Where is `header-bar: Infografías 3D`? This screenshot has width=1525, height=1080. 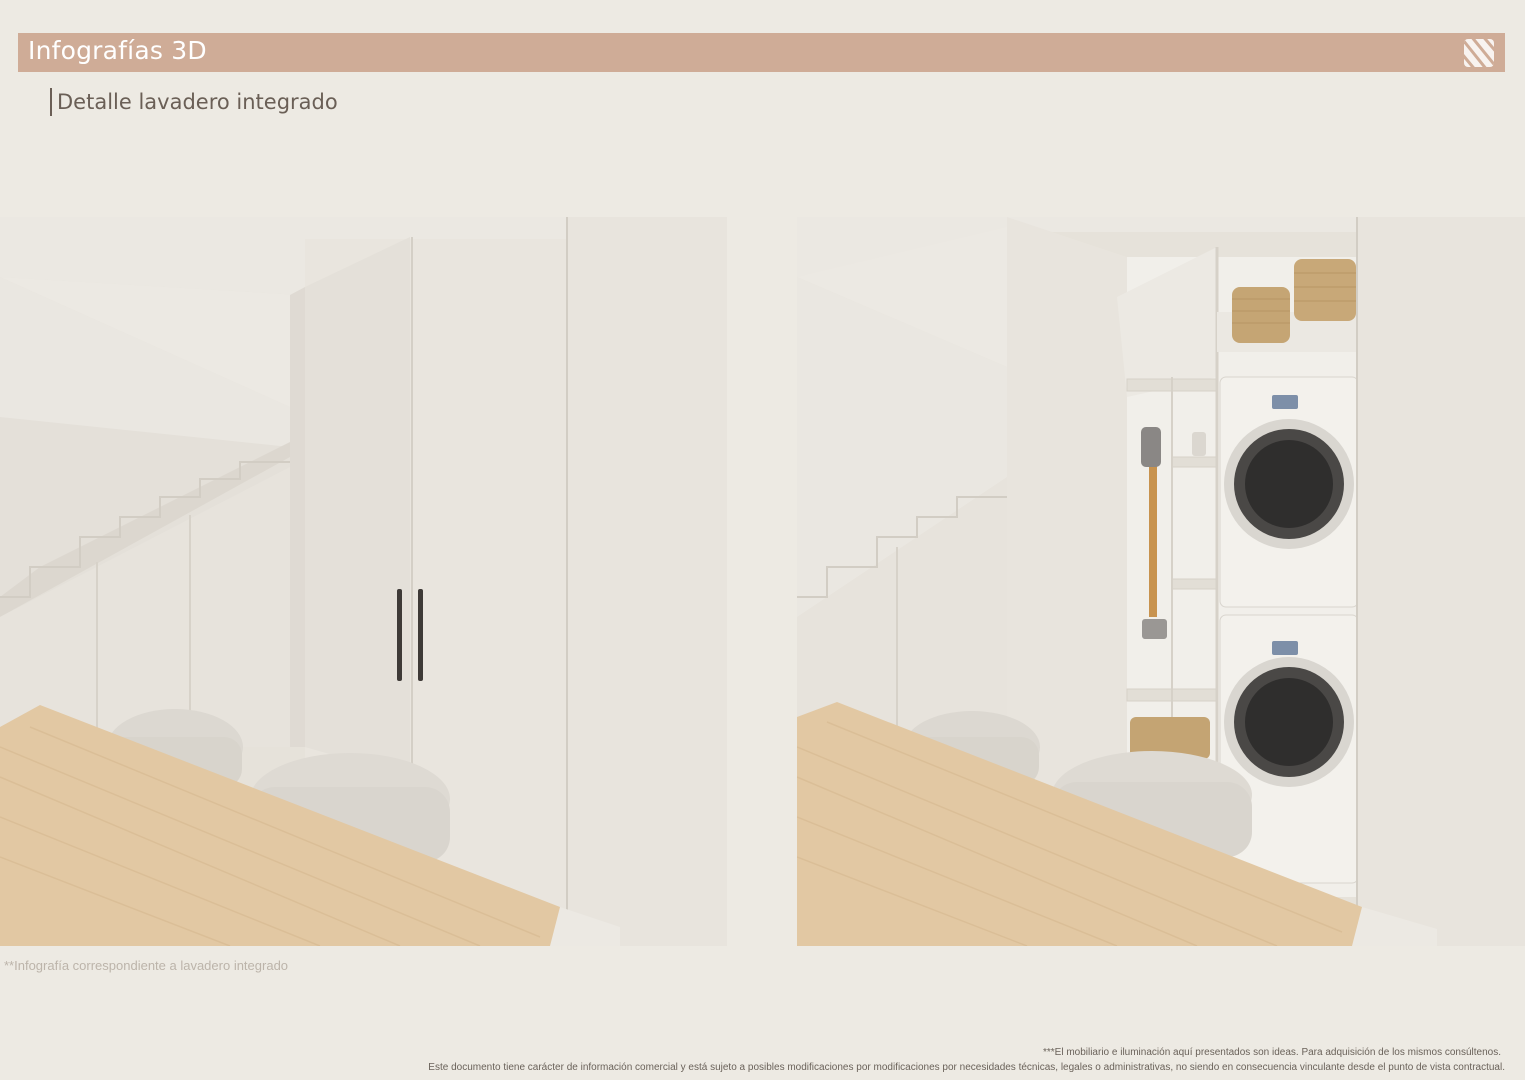
header-bar: Infografías 3D is located at coordinates (761, 52).